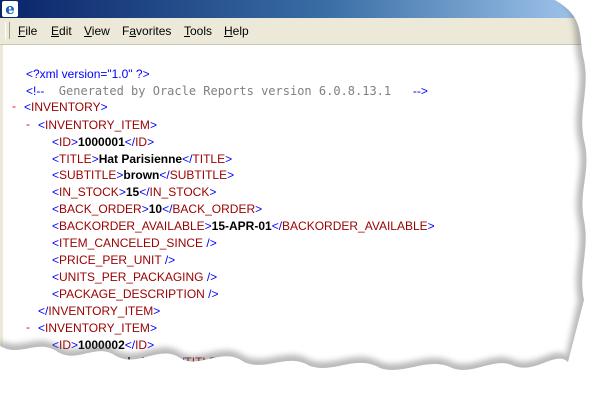 Image resolution: width=596 pixels, height=404 pixels. I want to click on xml-field-title: <TITLE>Hat Parisienne</TITLE>, so click(142, 159).